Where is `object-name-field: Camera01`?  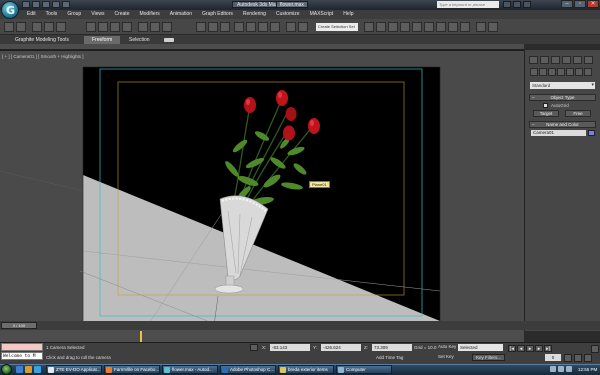 object-name-field: Camera01 is located at coordinates (558, 133).